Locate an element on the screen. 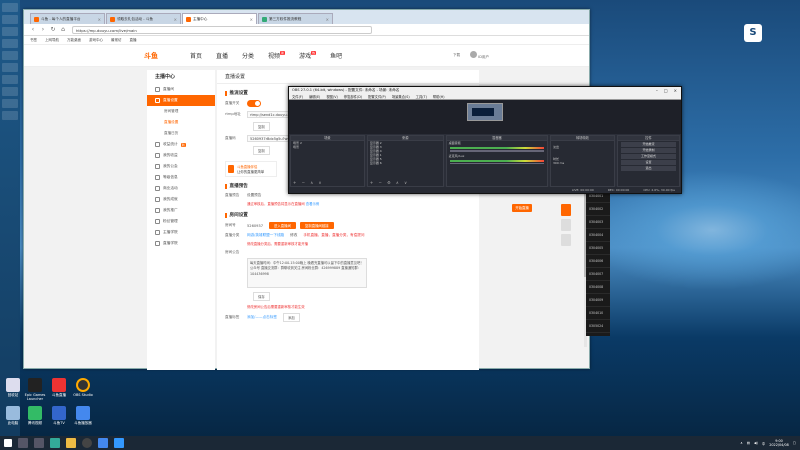  maximize-icon: □ is located at coordinates (666, 90).